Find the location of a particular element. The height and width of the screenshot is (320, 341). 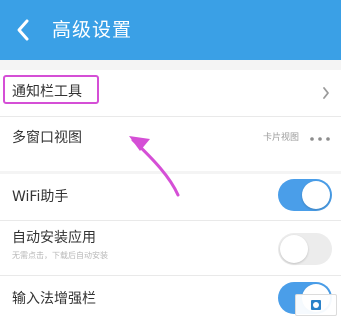

multi-window-view-label: 多窗口视图 is located at coordinates (47, 138).